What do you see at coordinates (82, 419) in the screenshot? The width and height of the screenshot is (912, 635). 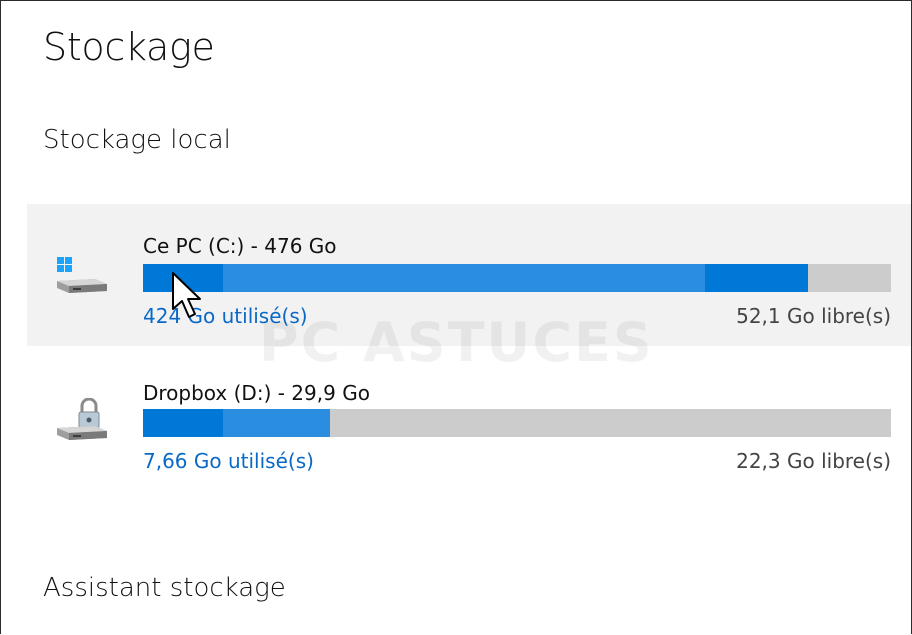 I see `locked-drive-icon` at bounding box center [82, 419].